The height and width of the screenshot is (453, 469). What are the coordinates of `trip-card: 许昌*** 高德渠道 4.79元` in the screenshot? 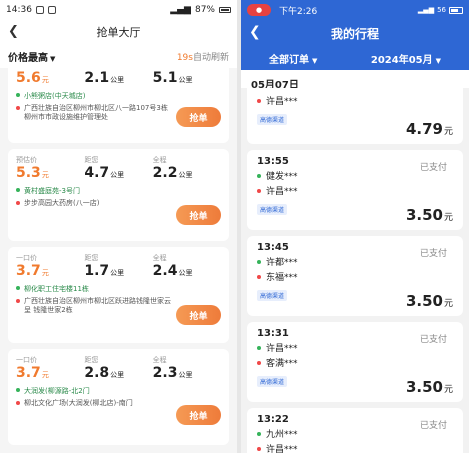 It's located at (355, 116).